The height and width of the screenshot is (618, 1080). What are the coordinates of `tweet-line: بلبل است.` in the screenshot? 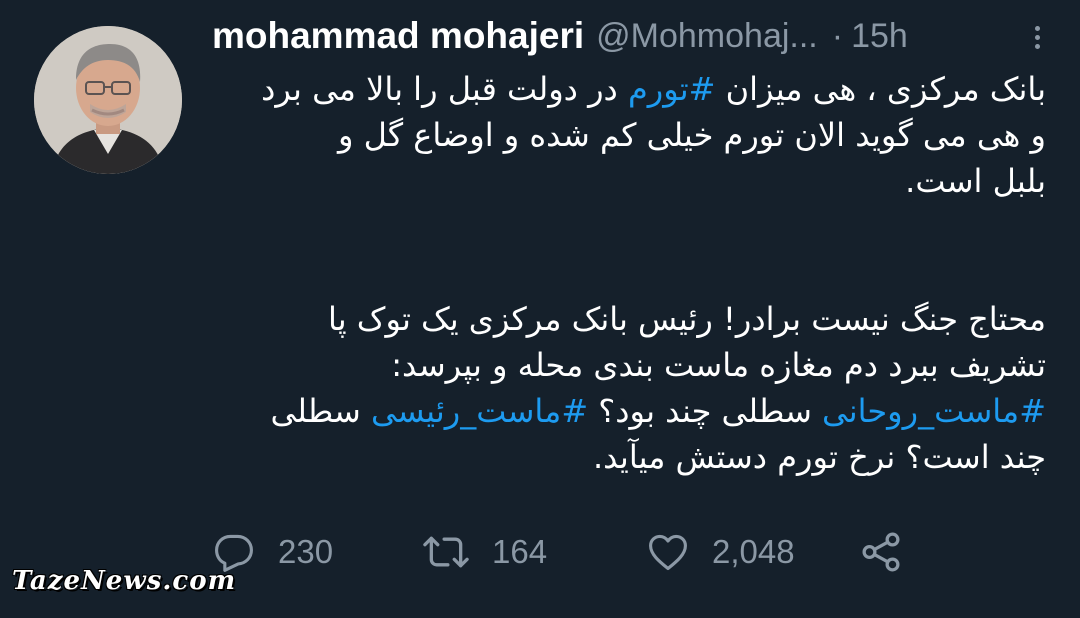 It's located at (623, 181).